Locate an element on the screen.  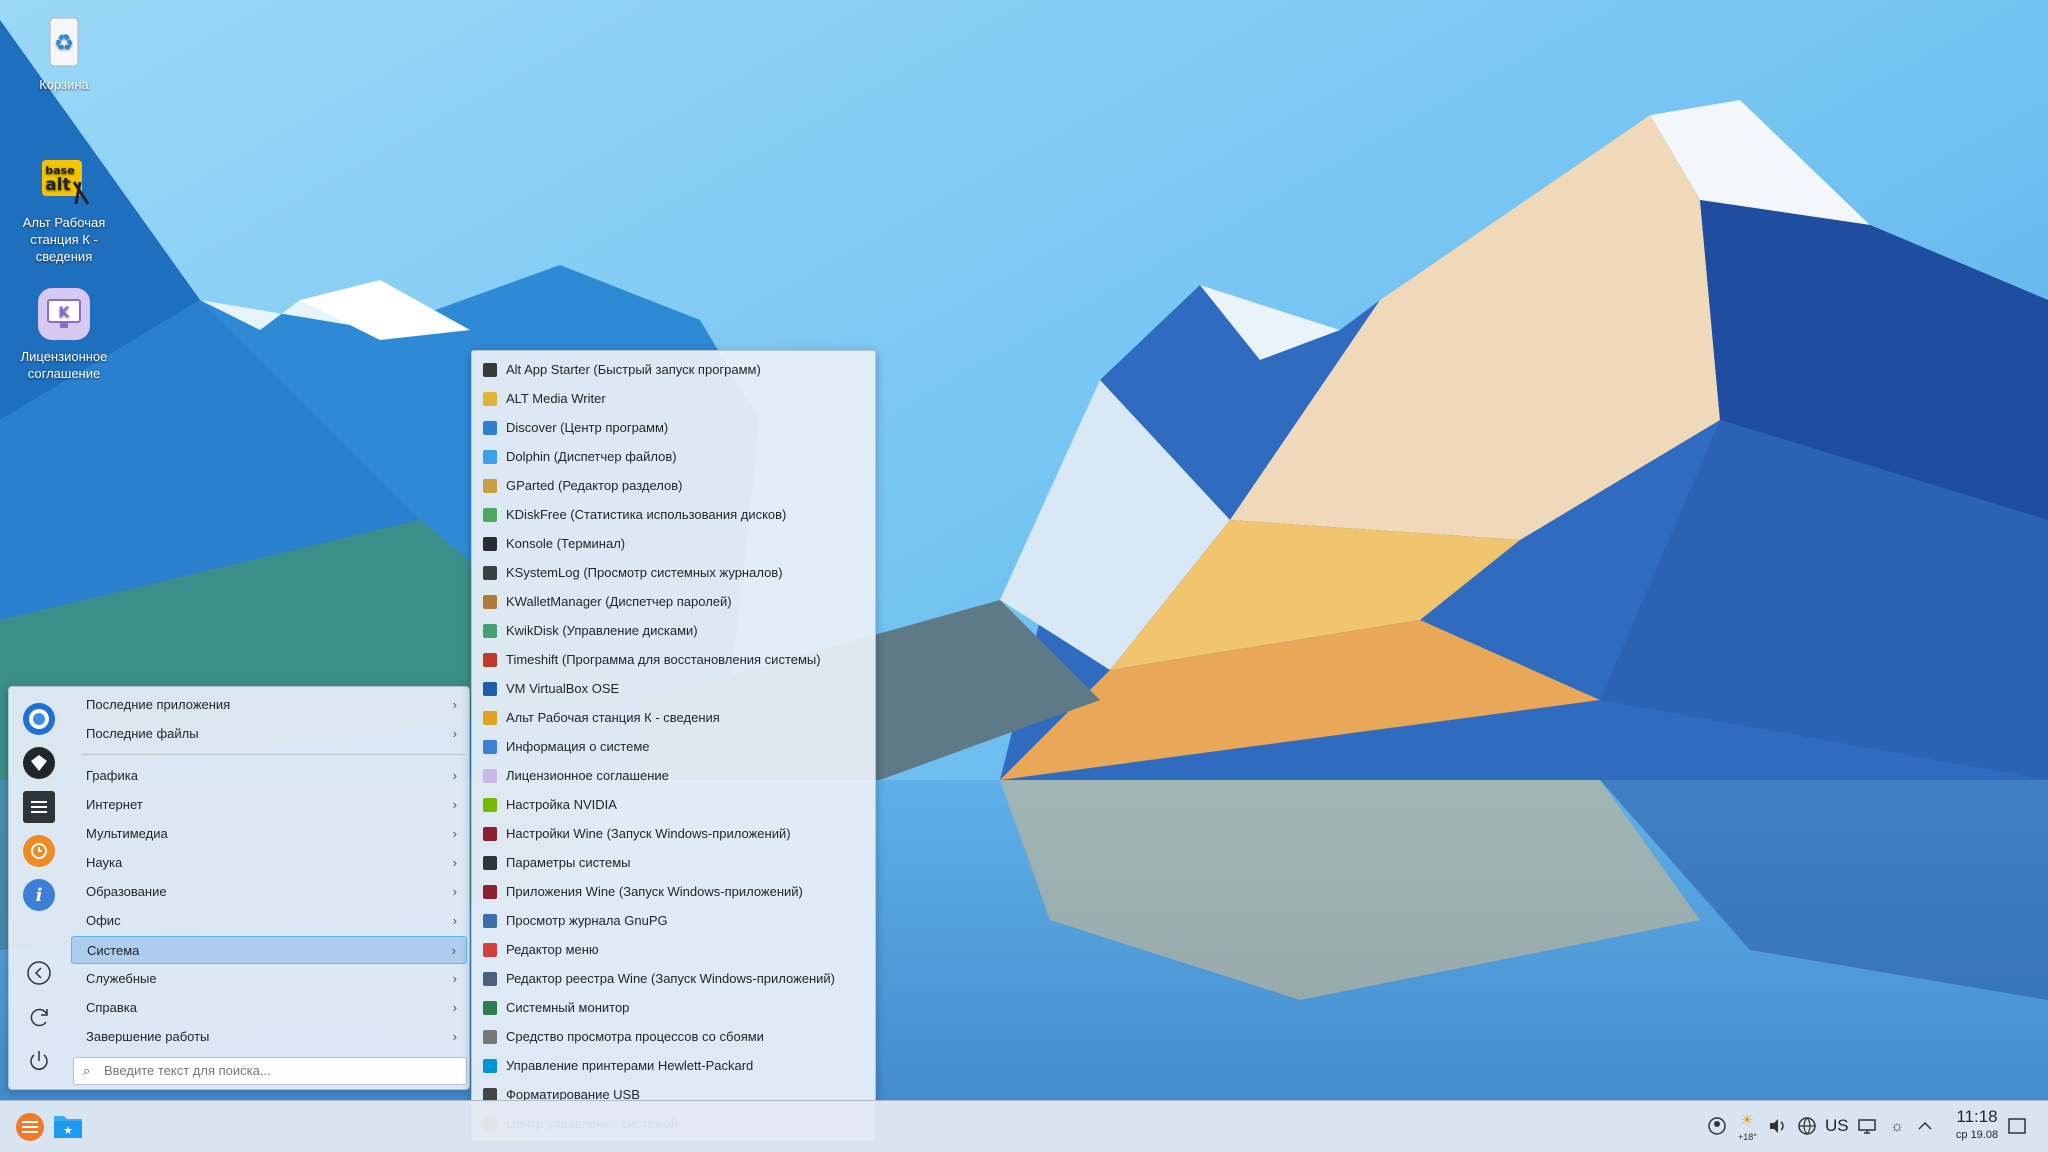
category-multimedia: Мультимедиа › is located at coordinates (269, 834).